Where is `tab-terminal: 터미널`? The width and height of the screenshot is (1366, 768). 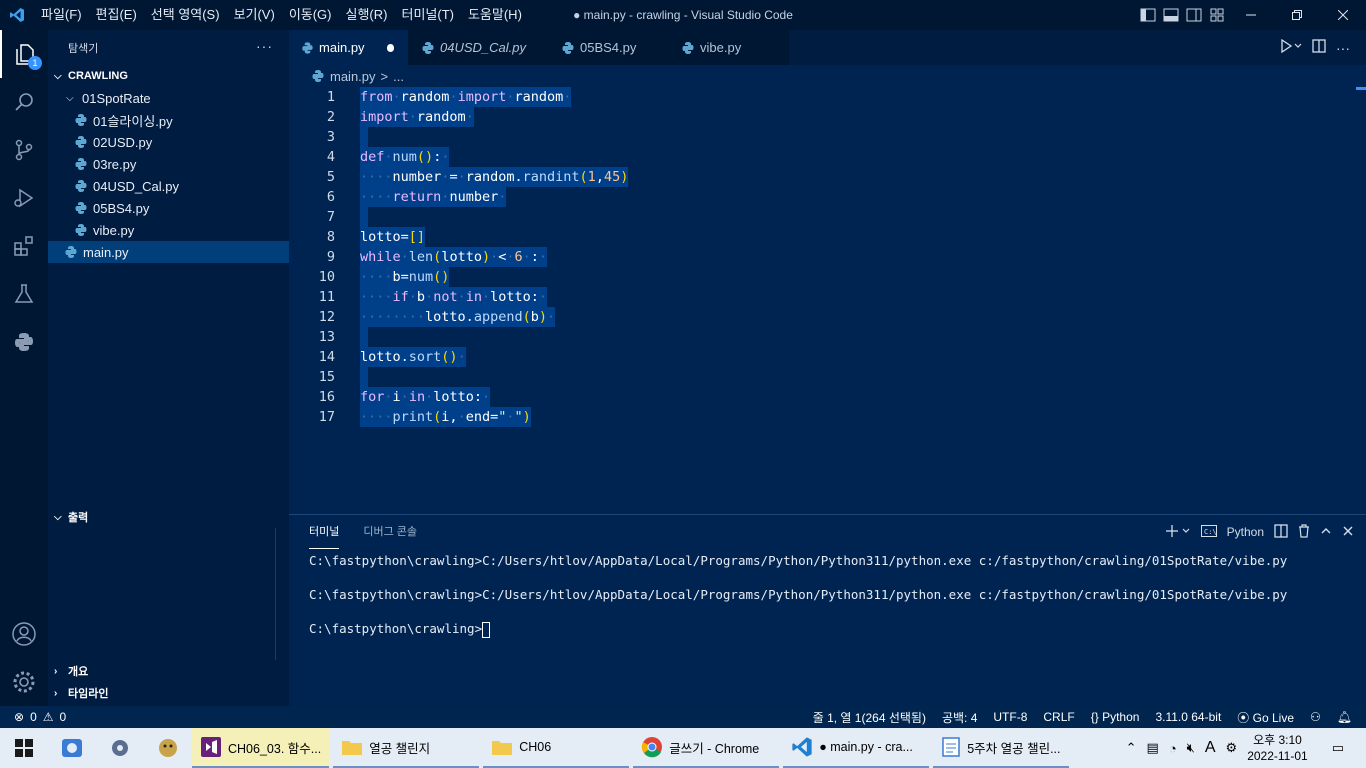
tab-terminal: 터미널 is located at coordinates (324, 532).